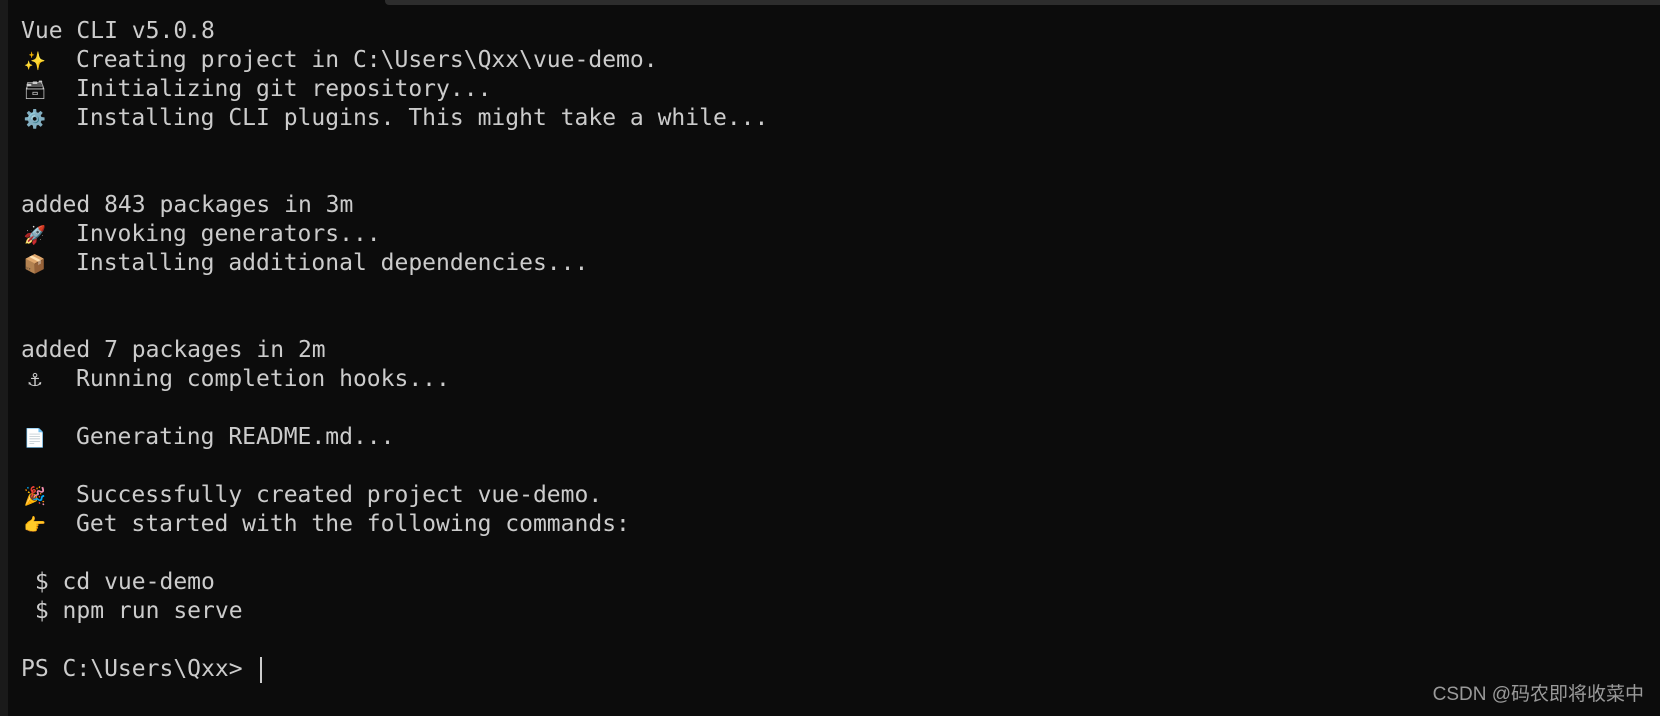 The height and width of the screenshot is (716, 1660). I want to click on line-text: $ cd vue-demo, so click(118, 582).